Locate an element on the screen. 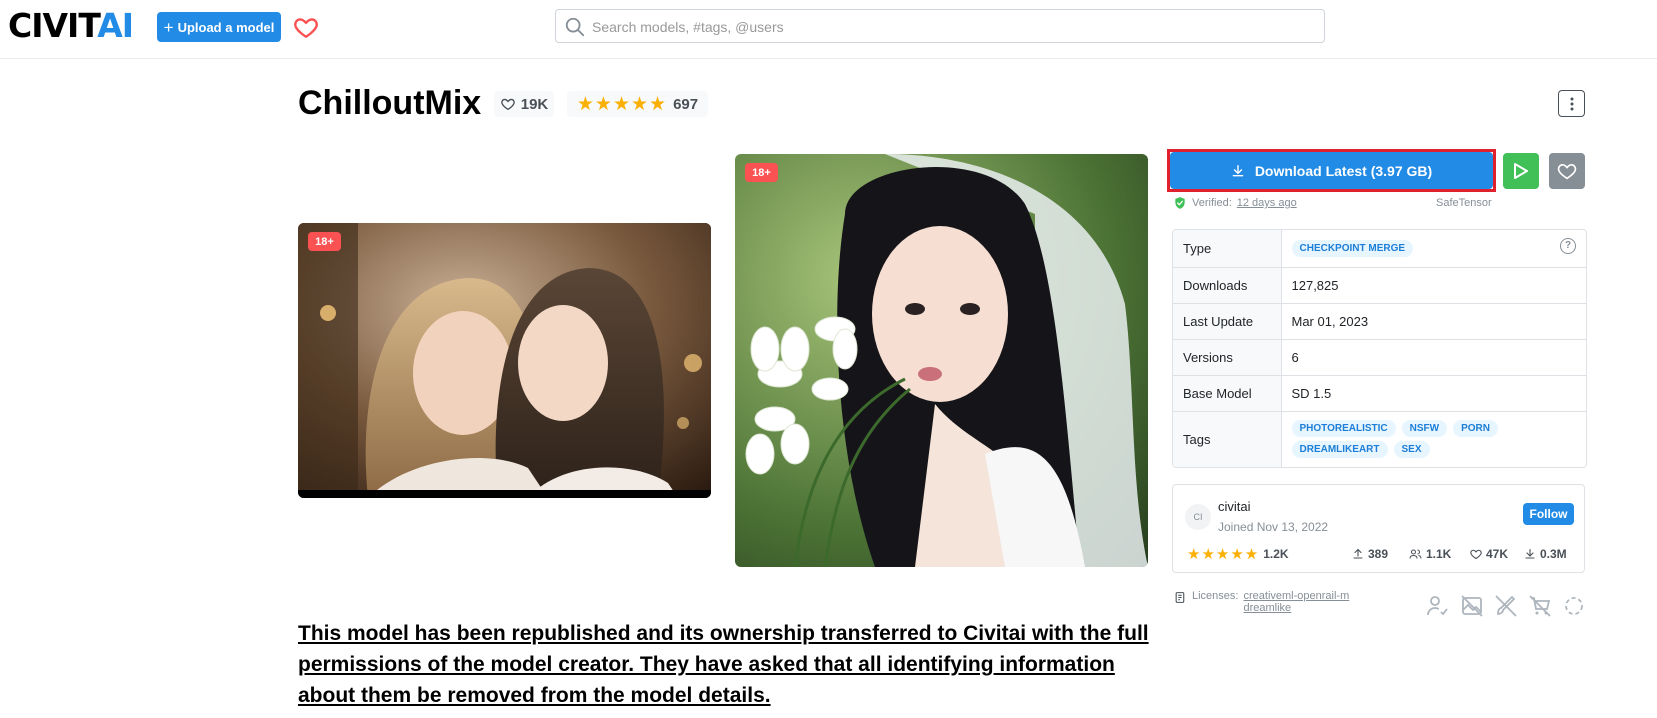 Image resolution: width=1657 pixels, height=718 pixels. model-image-2: 18+ is located at coordinates (941, 360).